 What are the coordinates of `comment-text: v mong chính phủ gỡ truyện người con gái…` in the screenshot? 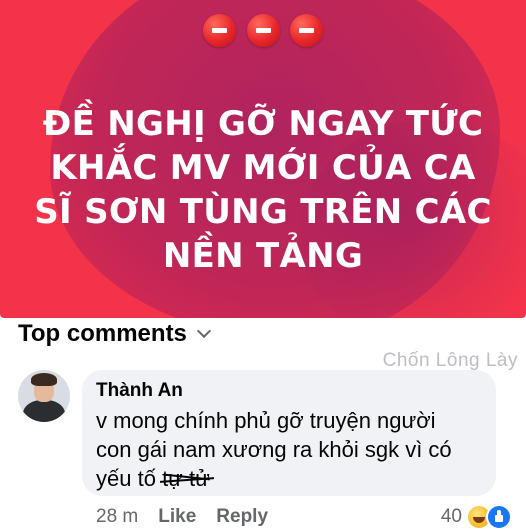 It's located at (291, 449).